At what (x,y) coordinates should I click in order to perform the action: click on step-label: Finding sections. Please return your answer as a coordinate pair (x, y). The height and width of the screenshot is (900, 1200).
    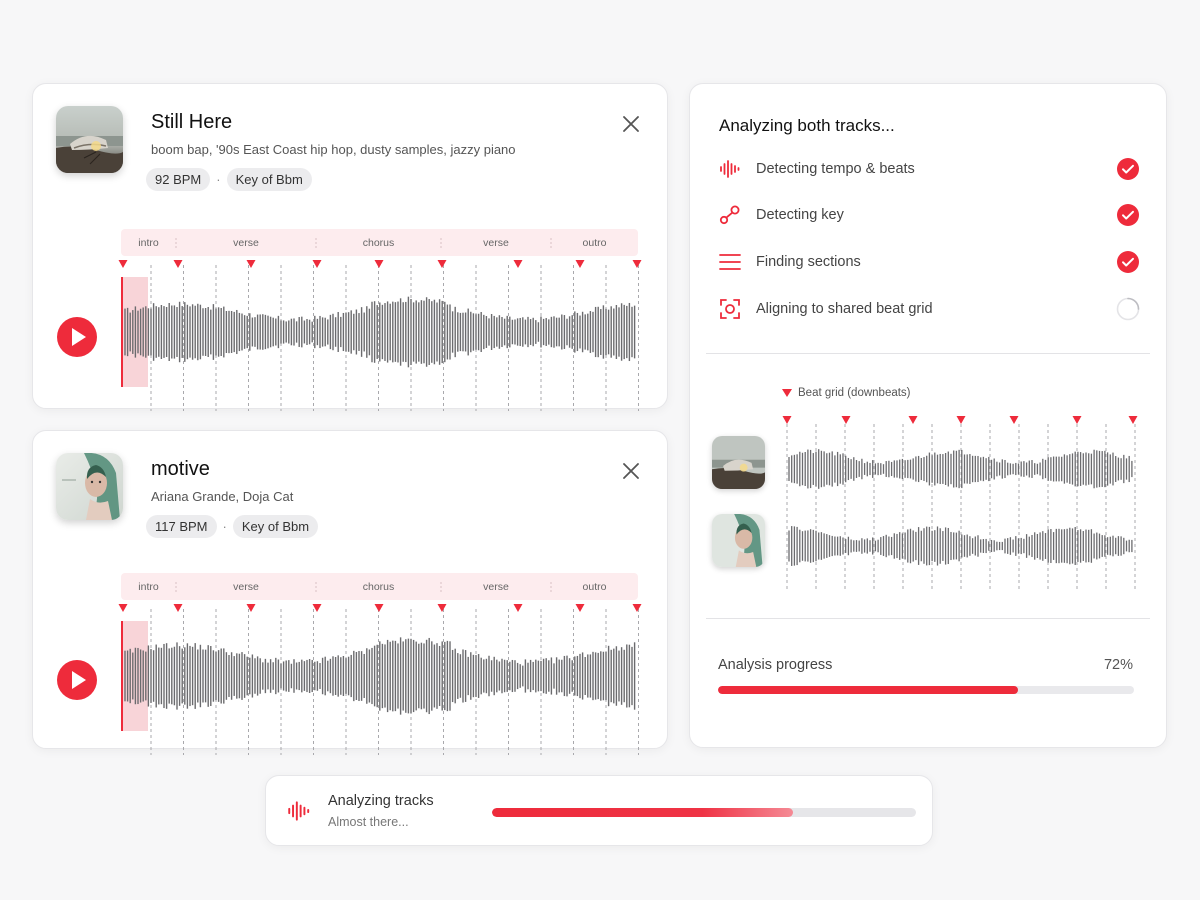
    Looking at the image, I should click on (808, 262).